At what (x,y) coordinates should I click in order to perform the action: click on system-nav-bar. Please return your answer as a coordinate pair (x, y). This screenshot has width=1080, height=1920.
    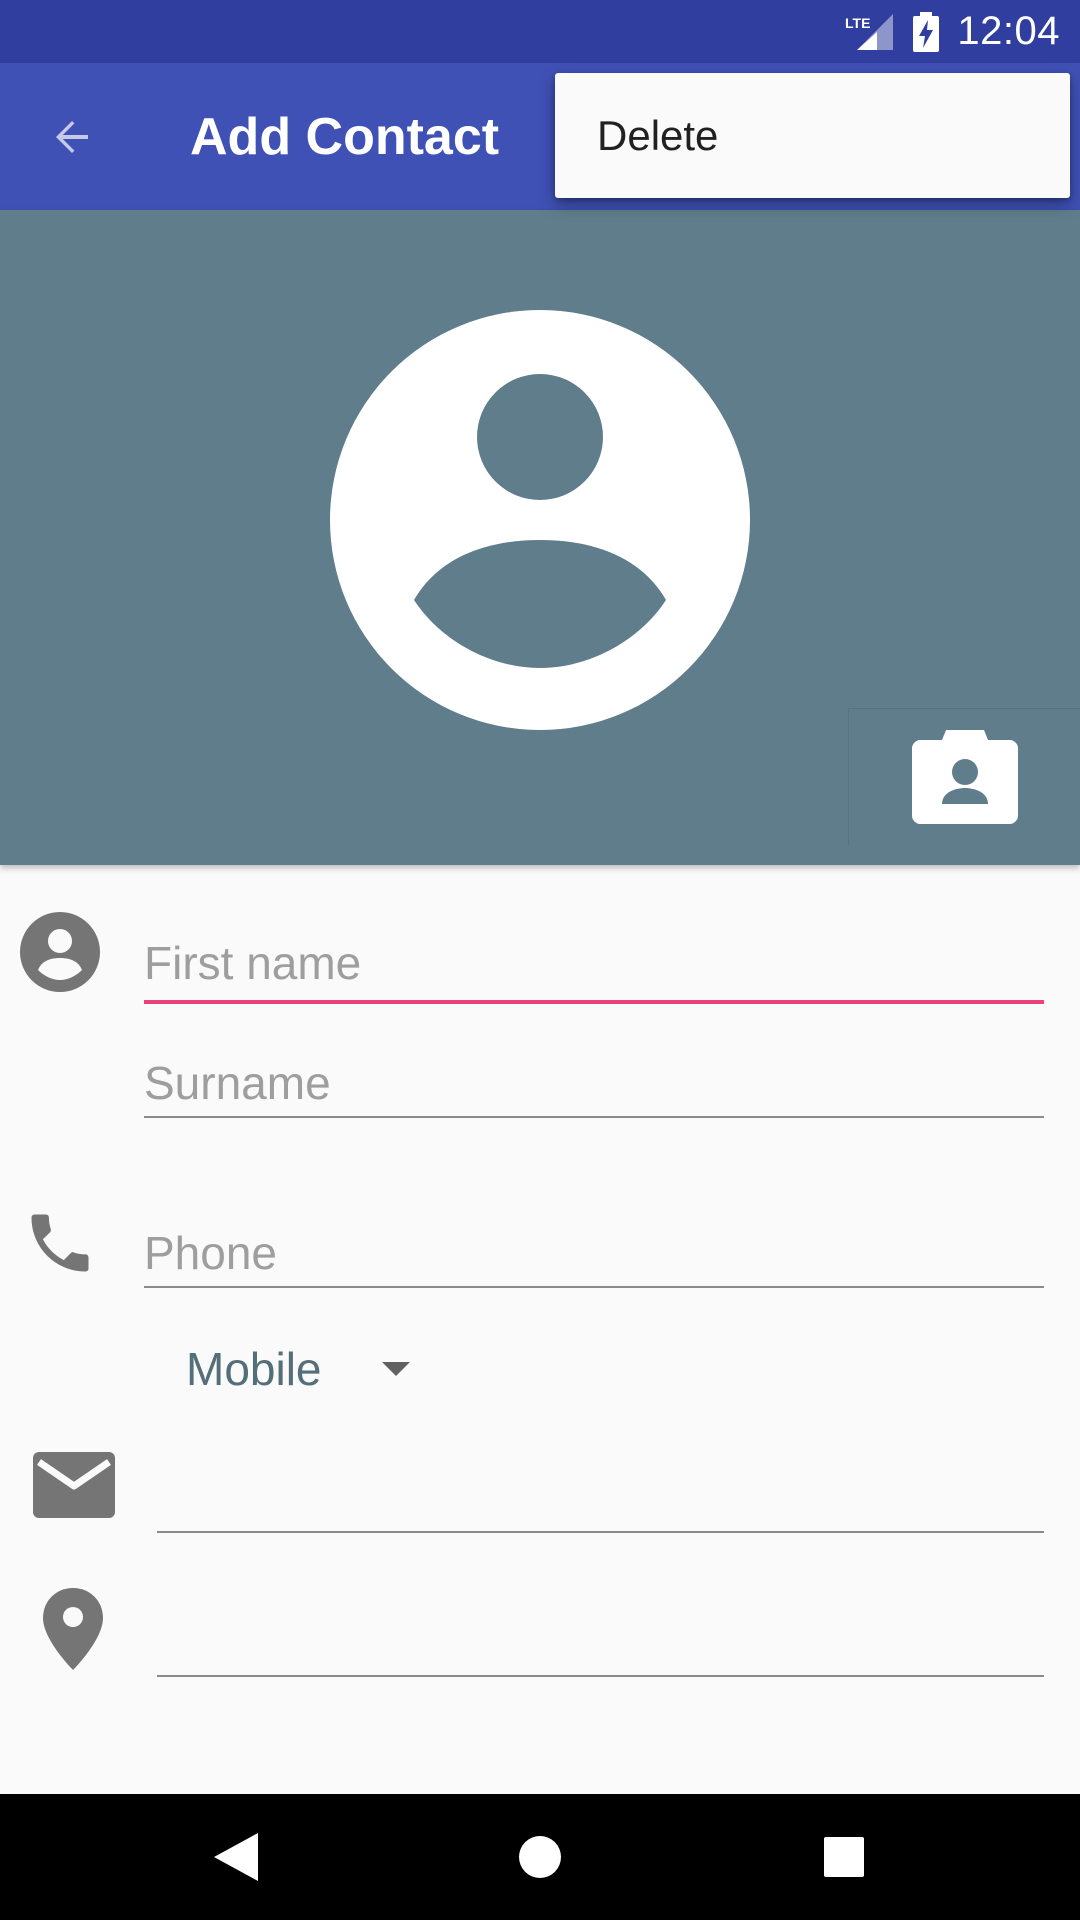
    Looking at the image, I should click on (540, 1857).